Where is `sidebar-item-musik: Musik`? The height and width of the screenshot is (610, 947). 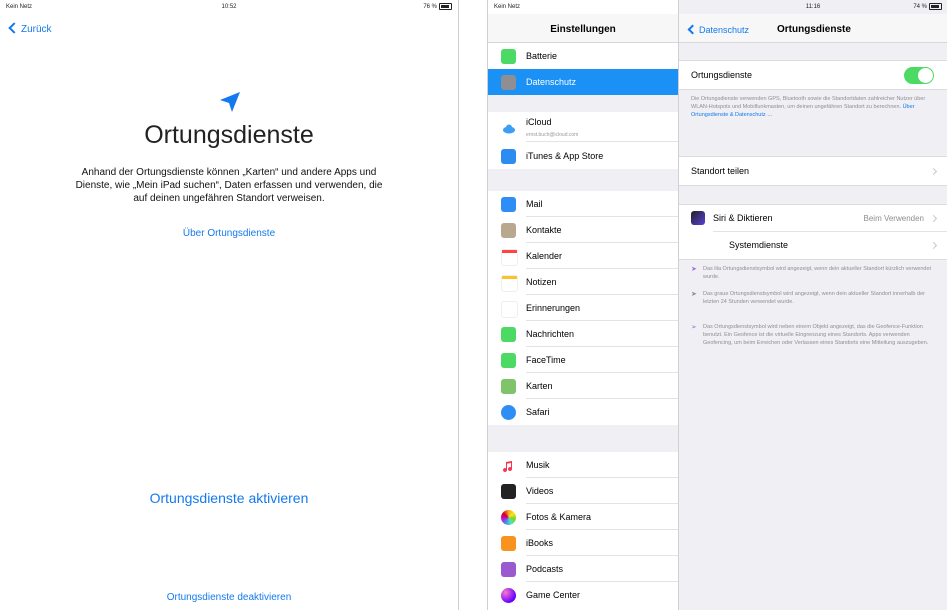 sidebar-item-musik: Musik is located at coordinates (583, 465).